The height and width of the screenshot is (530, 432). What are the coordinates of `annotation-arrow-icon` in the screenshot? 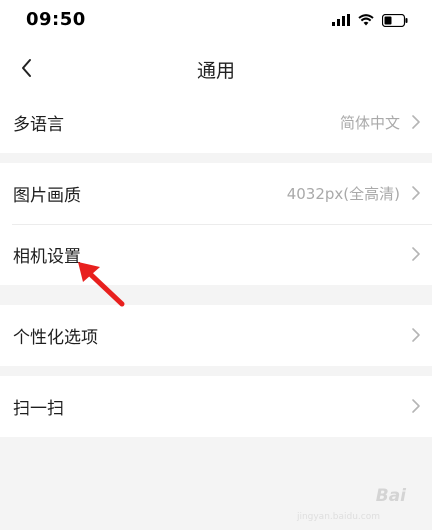 It's located at (101, 284).